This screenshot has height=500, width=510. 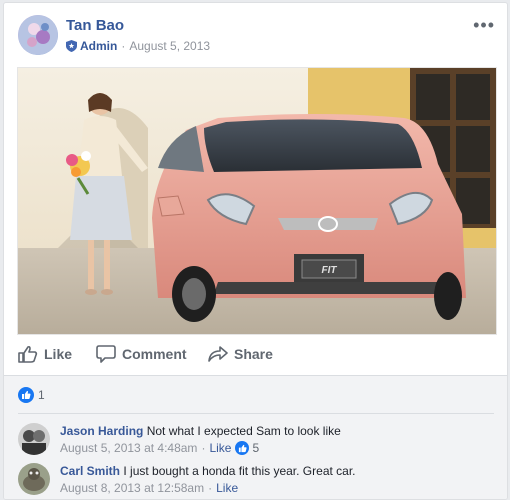 What do you see at coordinates (132, 488) in the screenshot?
I see `comment-time: August 8, 2013 at 12:58am` at bounding box center [132, 488].